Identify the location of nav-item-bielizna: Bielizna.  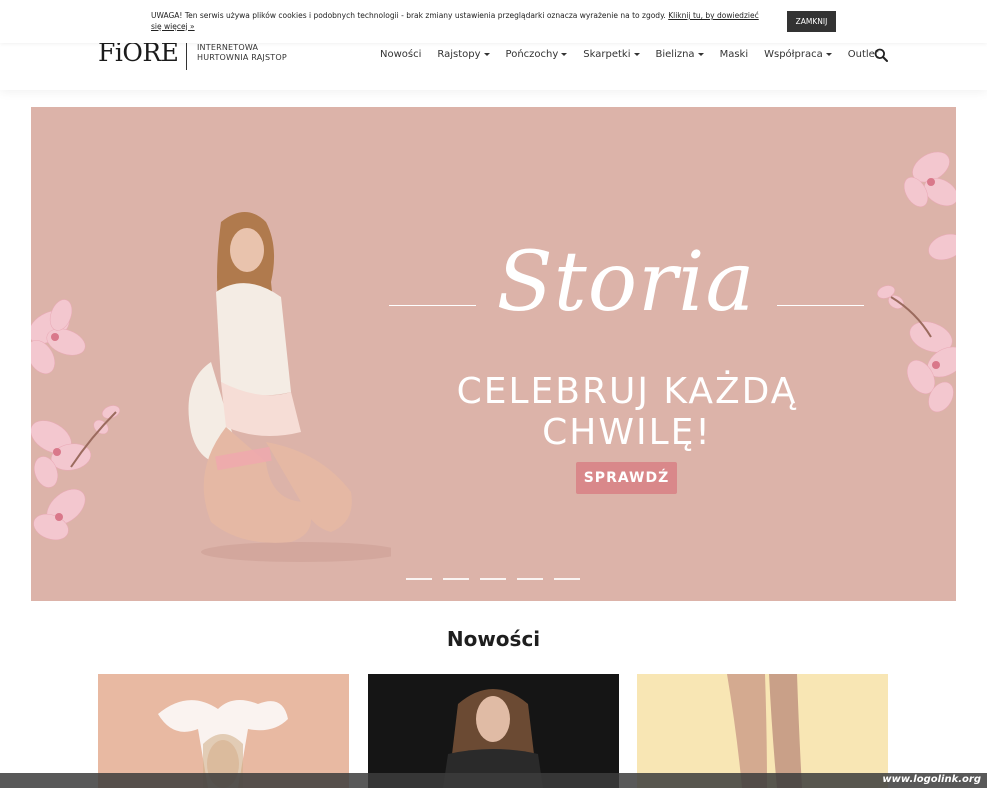
(680, 54).